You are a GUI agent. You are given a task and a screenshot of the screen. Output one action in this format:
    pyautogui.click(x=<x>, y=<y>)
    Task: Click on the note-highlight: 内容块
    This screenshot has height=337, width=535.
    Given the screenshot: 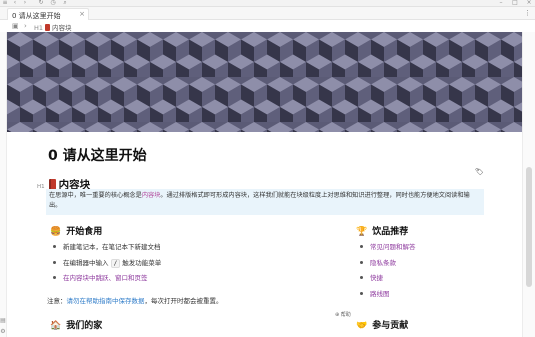 What is the action you would take?
    pyautogui.click(x=151, y=195)
    